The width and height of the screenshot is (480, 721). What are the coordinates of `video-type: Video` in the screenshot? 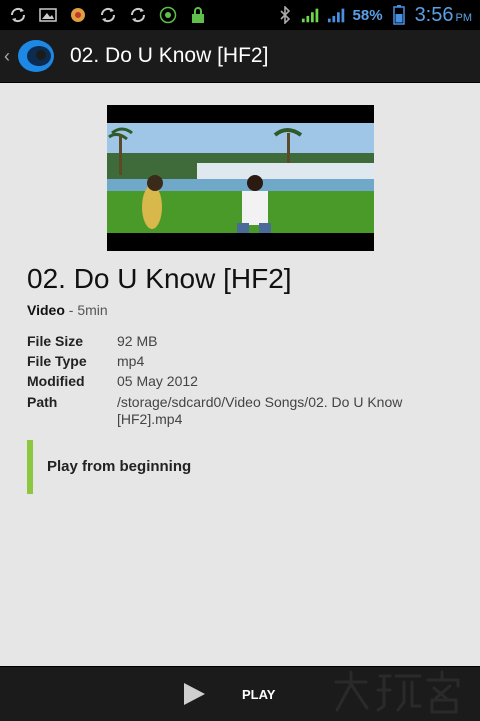 It's located at (46, 310).